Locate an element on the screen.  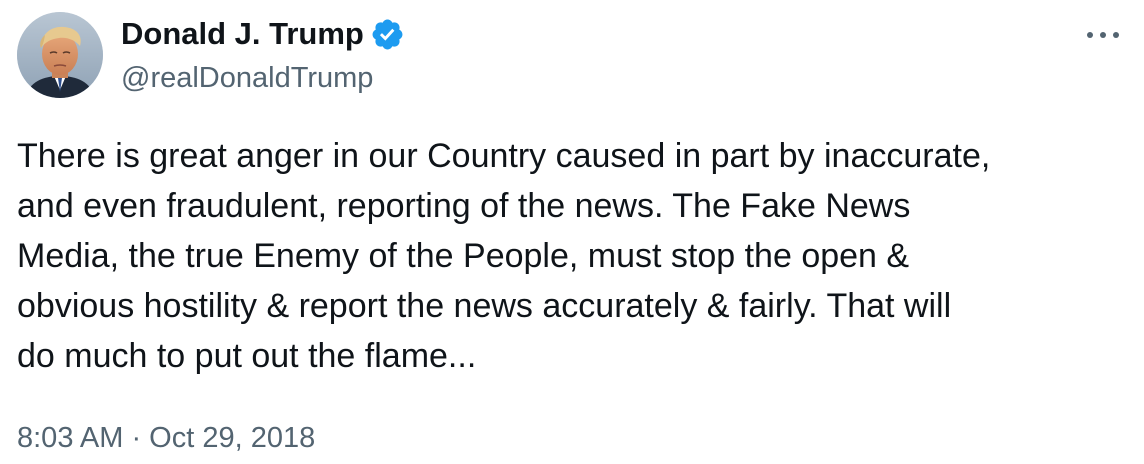
author-handle: @realDonaldTrump is located at coordinates (247, 78).